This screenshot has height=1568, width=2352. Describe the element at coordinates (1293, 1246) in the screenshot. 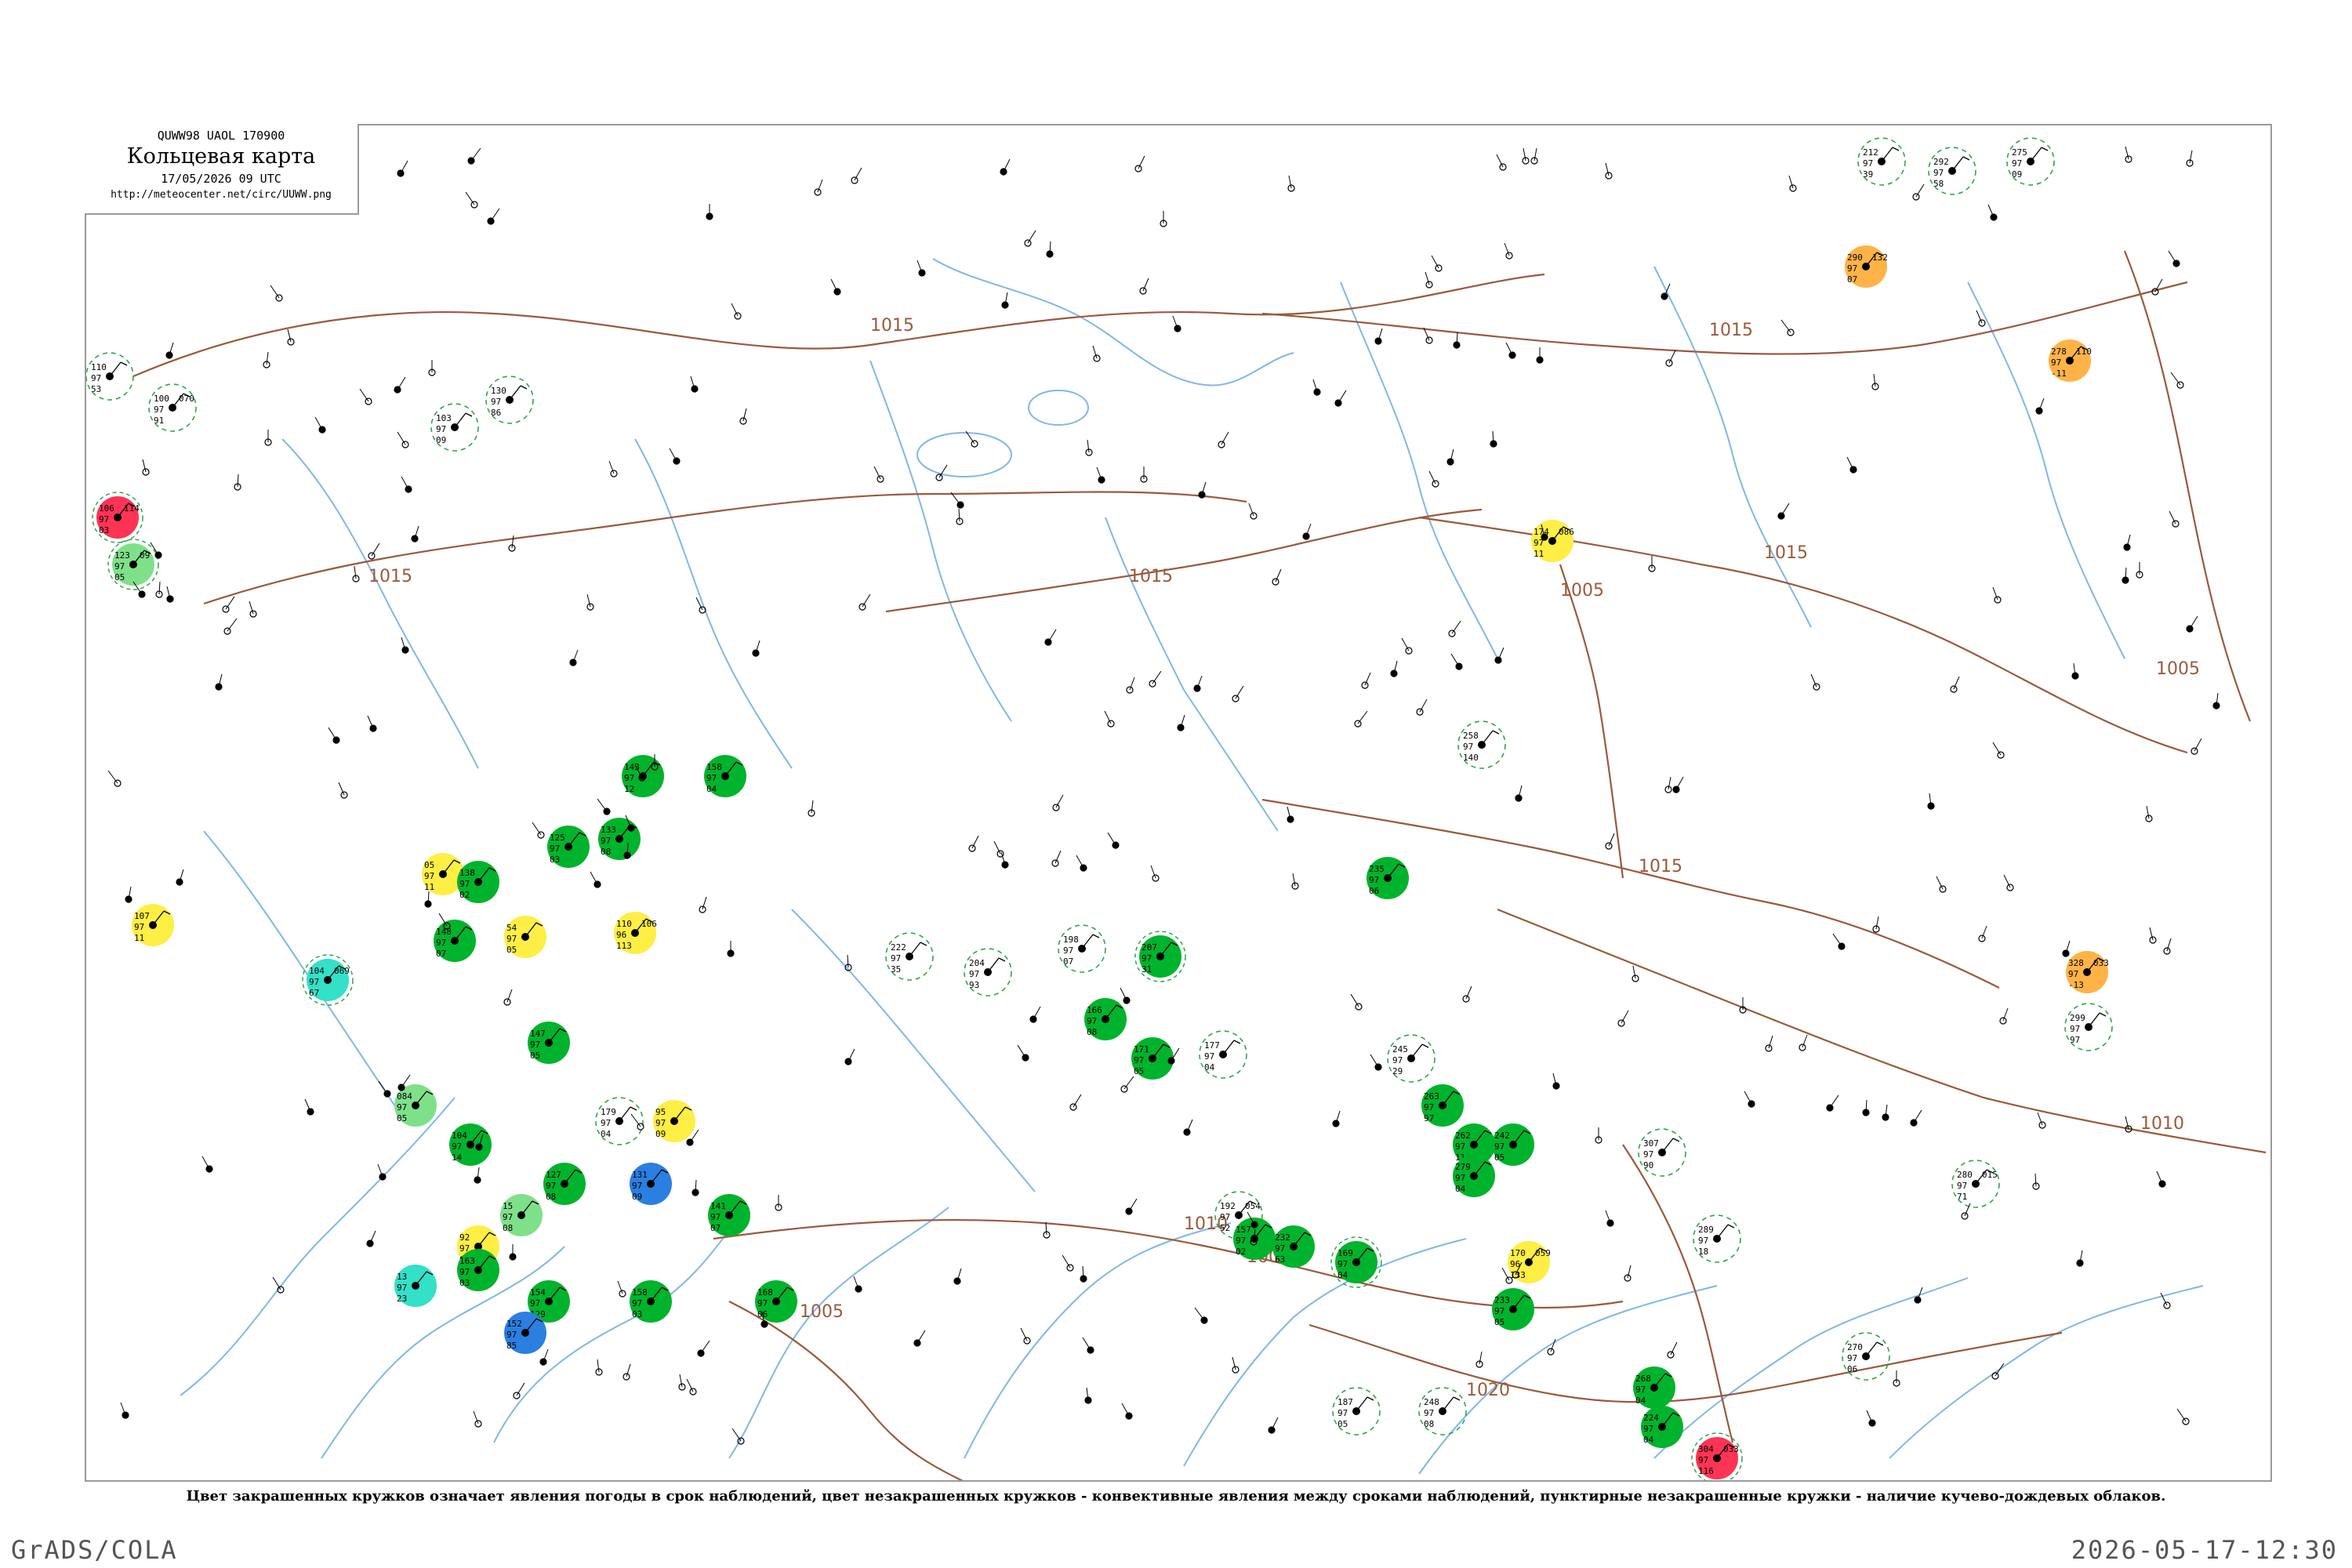

I see `station-s44: 2329763` at that location.